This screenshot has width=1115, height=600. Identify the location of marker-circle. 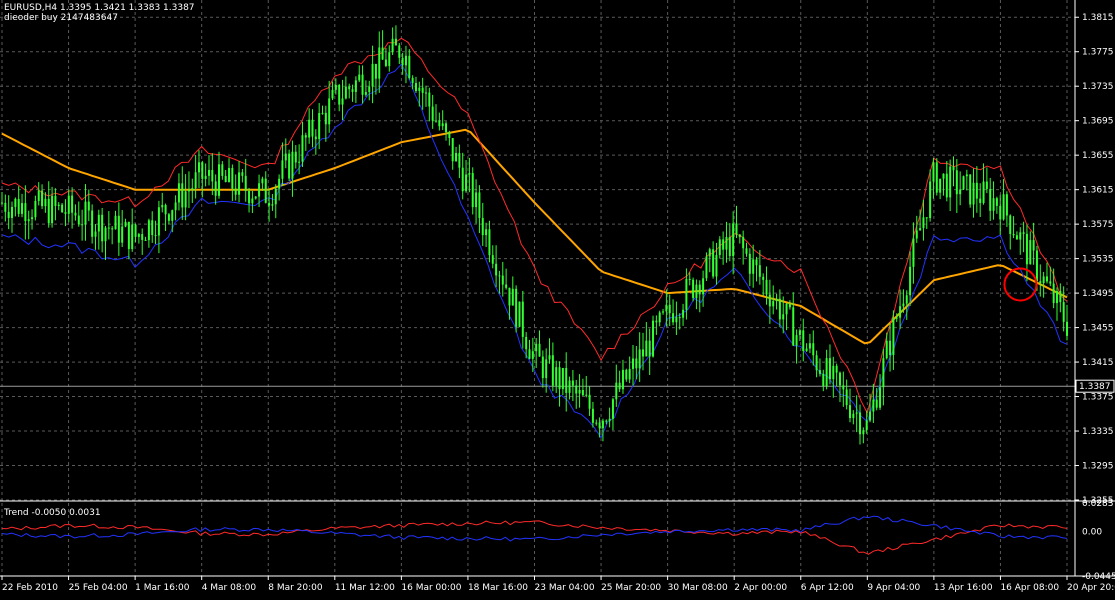
(1020, 284).